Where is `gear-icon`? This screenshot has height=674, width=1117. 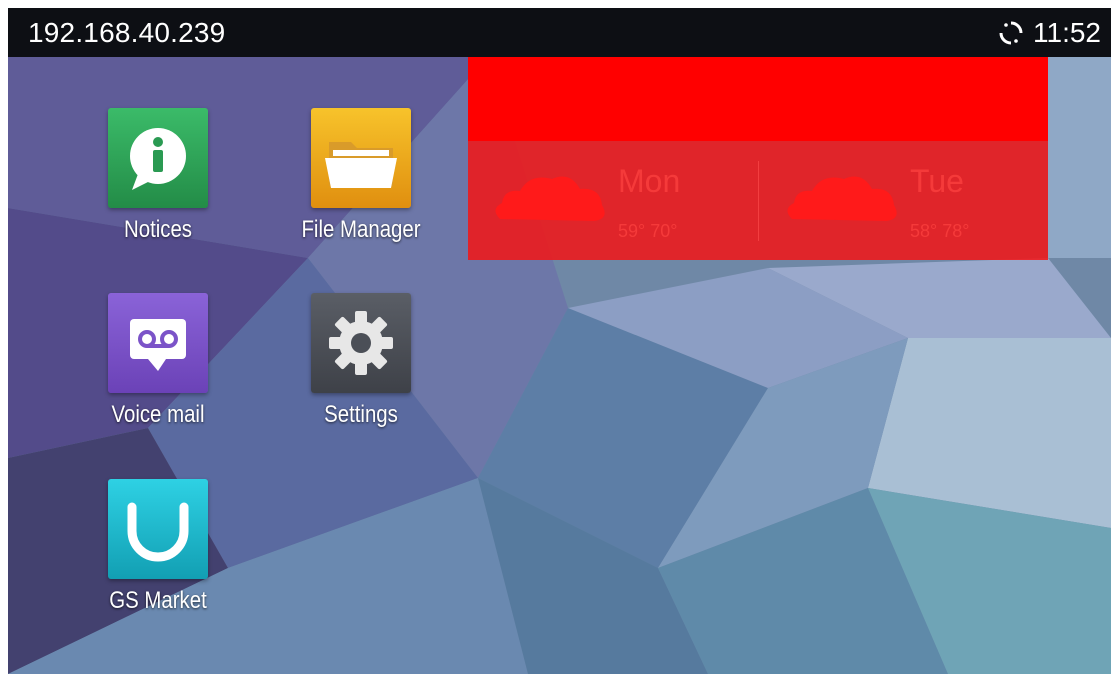
gear-icon is located at coordinates (361, 343).